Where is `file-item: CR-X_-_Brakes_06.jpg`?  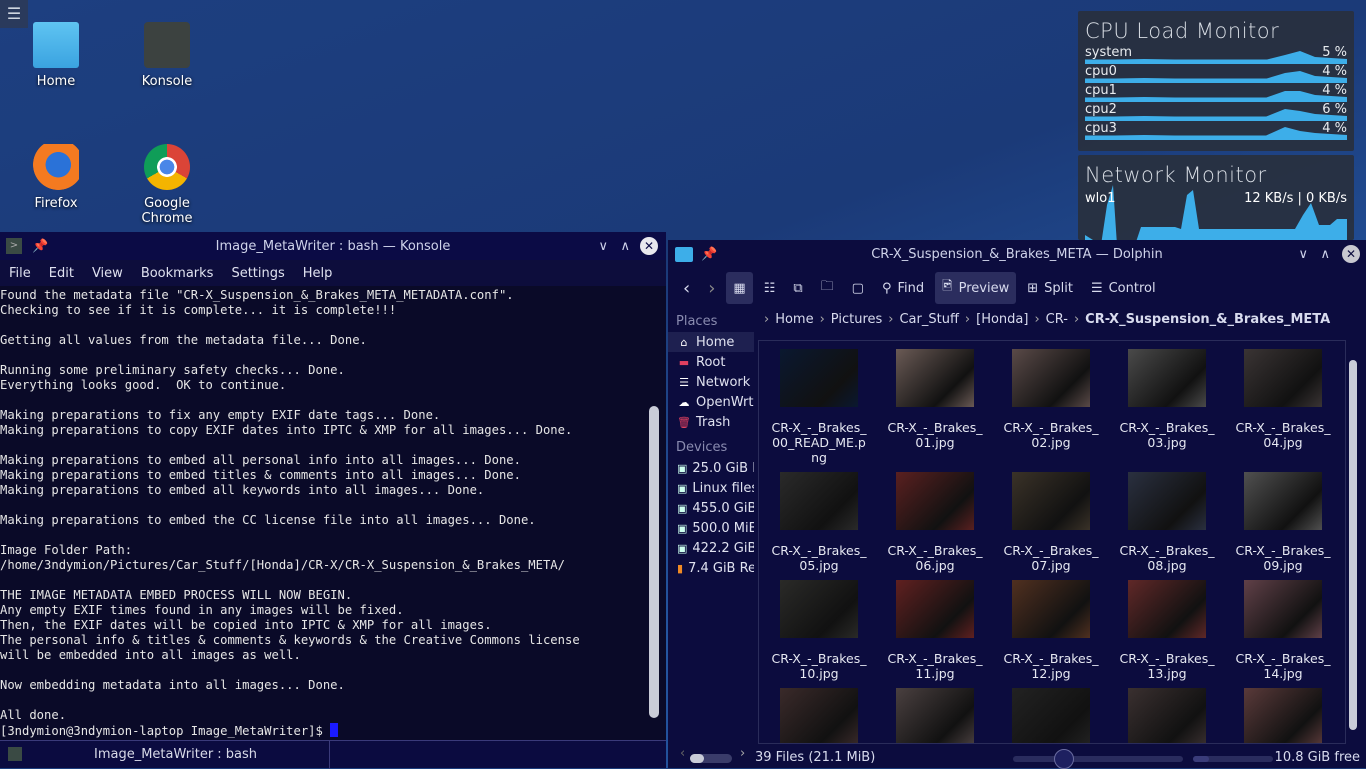
file-item: CR-X_-_Brakes_06.jpg is located at coordinates (935, 522).